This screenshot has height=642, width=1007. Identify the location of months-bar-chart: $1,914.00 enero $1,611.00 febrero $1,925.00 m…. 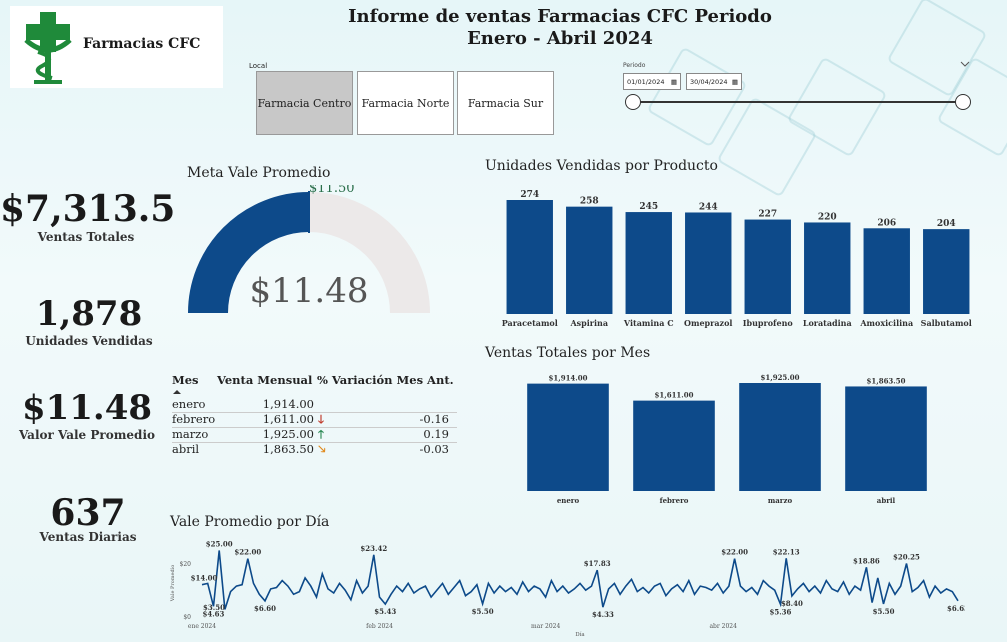
(727, 439).